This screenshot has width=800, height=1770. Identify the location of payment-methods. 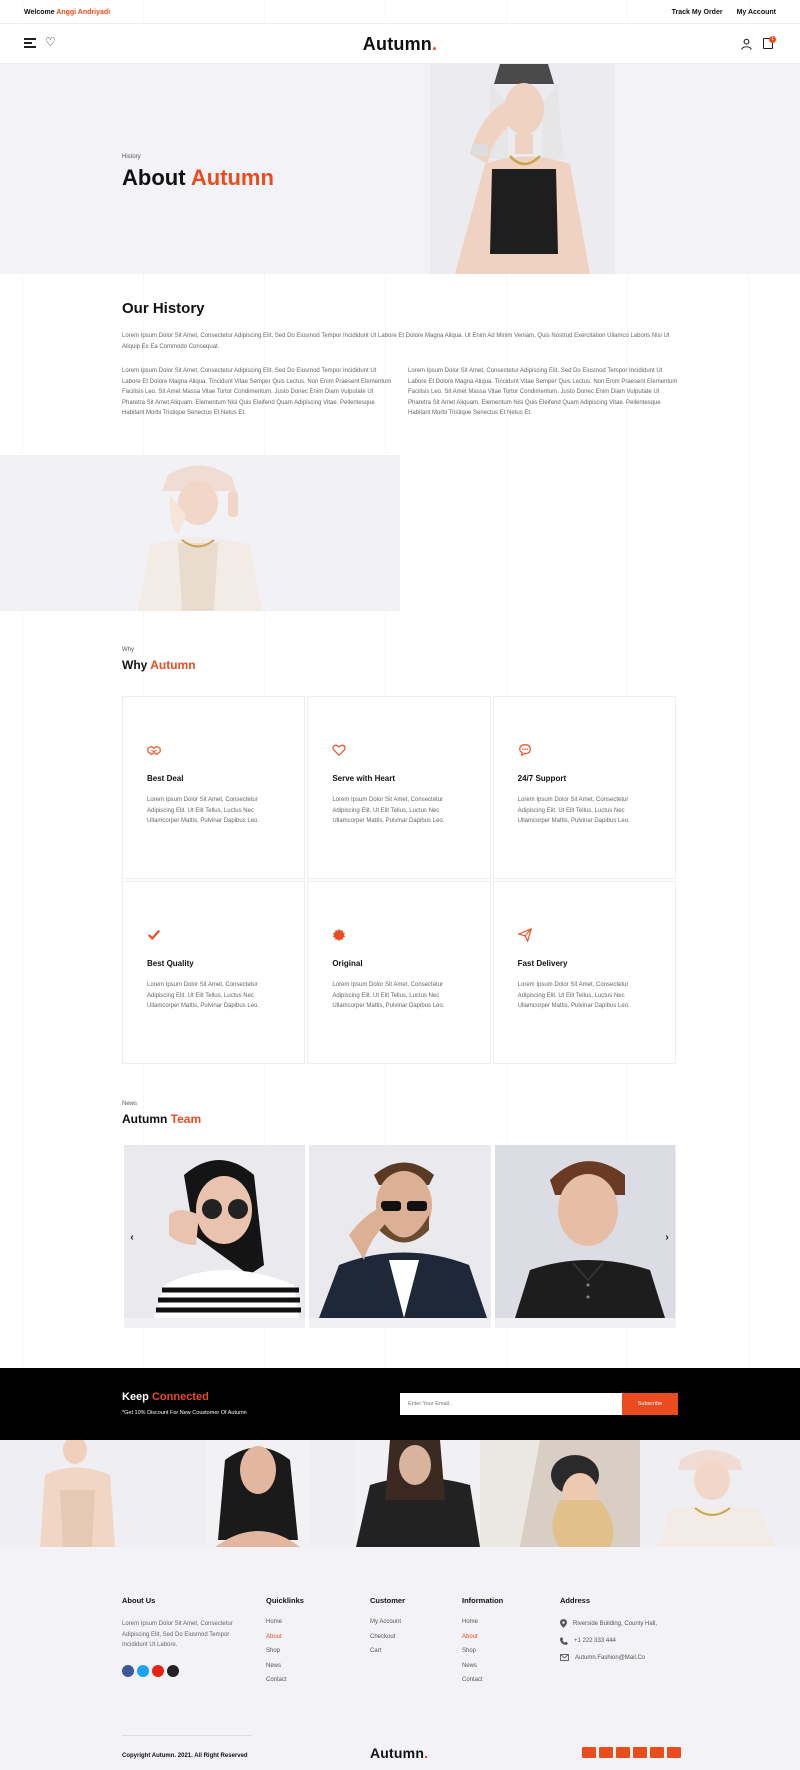
(631, 1752).